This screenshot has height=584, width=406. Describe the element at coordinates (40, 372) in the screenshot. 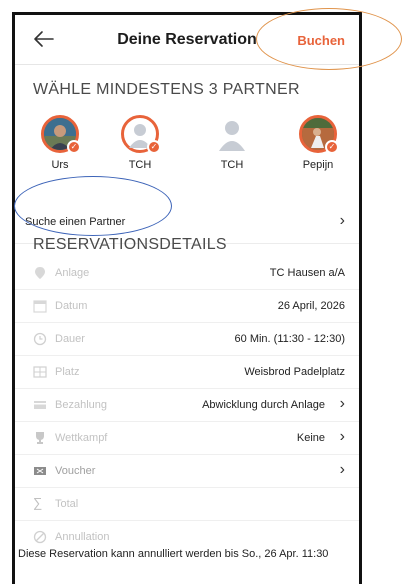

I see `court-icon` at that location.